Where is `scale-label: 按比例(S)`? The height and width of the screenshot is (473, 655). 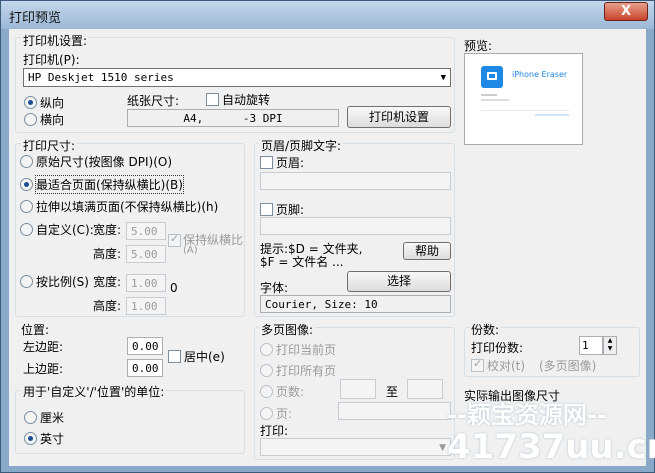
scale-label: 按比例(S) is located at coordinates (62, 282).